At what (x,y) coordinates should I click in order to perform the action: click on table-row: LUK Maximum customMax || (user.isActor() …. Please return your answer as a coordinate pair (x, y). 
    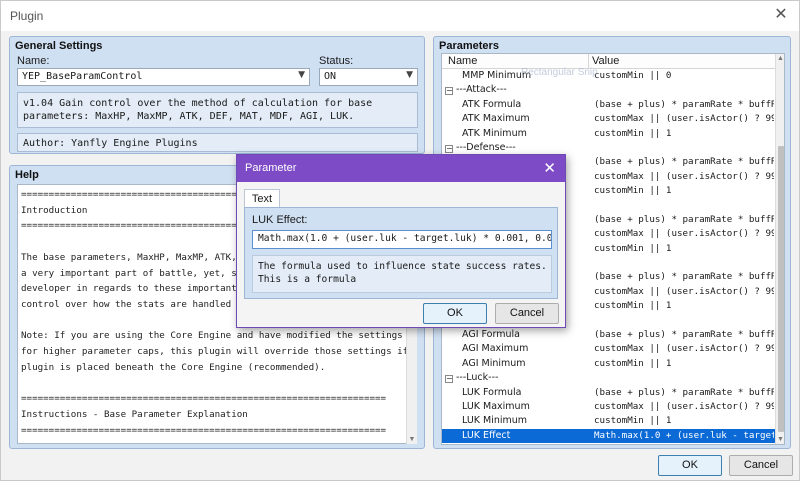
    Looking at the image, I should click on (609, 407).